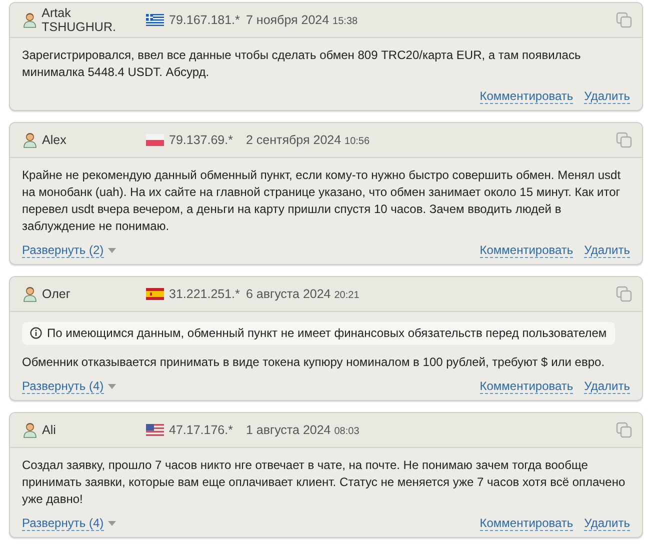 The height and width of the screenshot is (559, 659). I want to click on notice-text: По имеющимся данным, обменный пункт не имеет финансовых обязательств перед пользователем, so click(327, 333).